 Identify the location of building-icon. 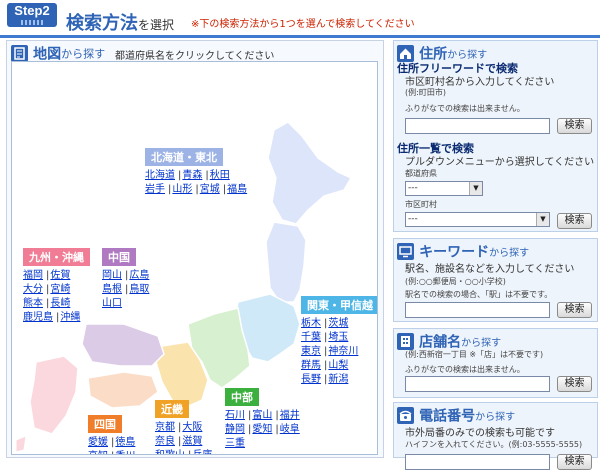
(405, 341).